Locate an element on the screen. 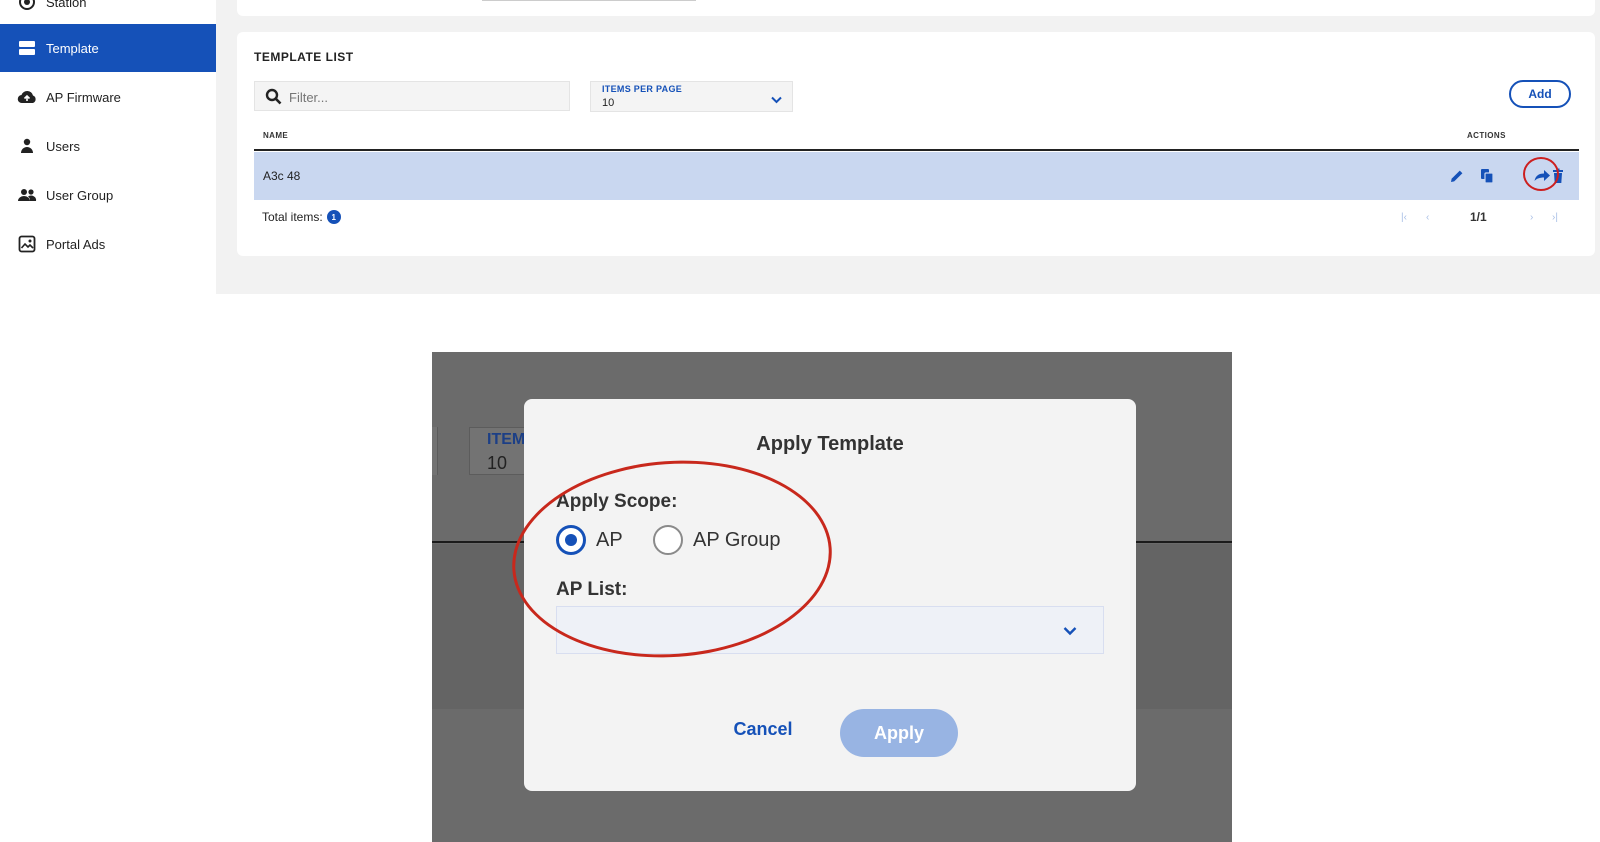 This screenshot has width=1600, height=842. image-icon is located at coordinates (27, 244).